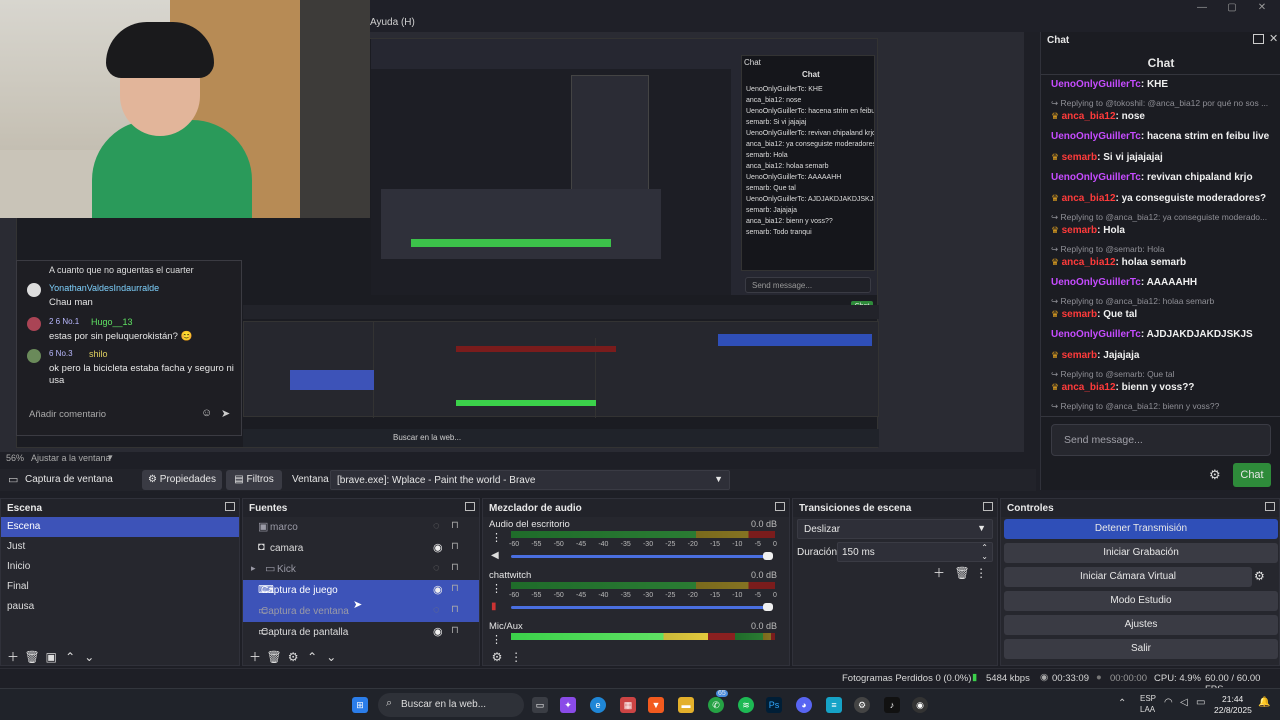  Describe the element at coordinates (1141, 625) in the screenshot. I see `control-button: Ajustes` at that location.